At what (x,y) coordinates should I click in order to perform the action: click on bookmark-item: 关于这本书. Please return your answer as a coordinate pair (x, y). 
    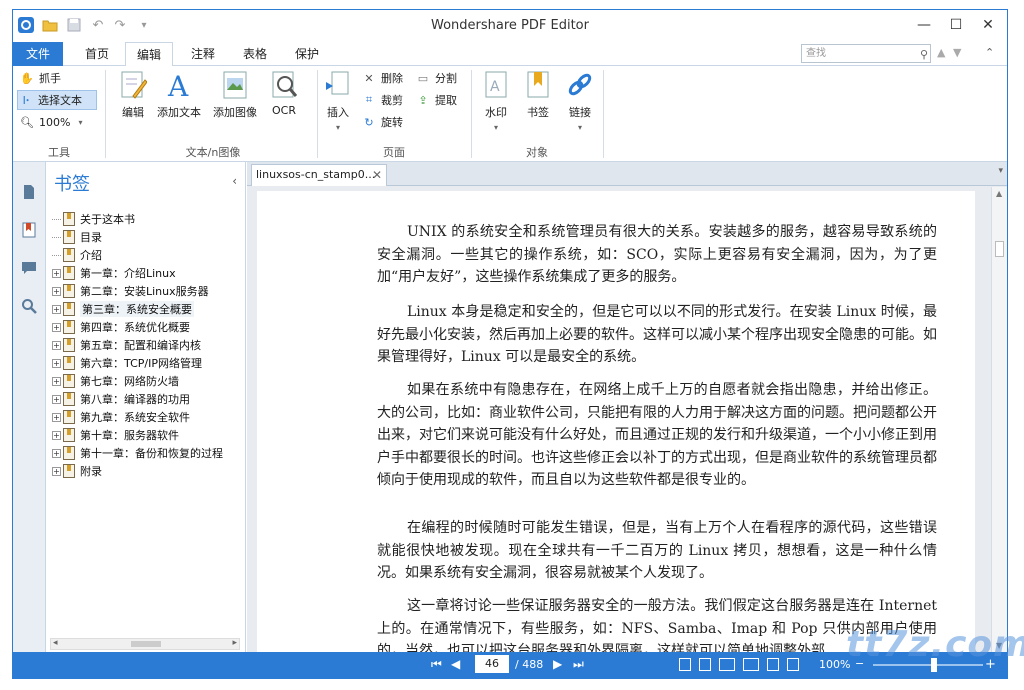
    Looking at the image, I should click on (149, 219).